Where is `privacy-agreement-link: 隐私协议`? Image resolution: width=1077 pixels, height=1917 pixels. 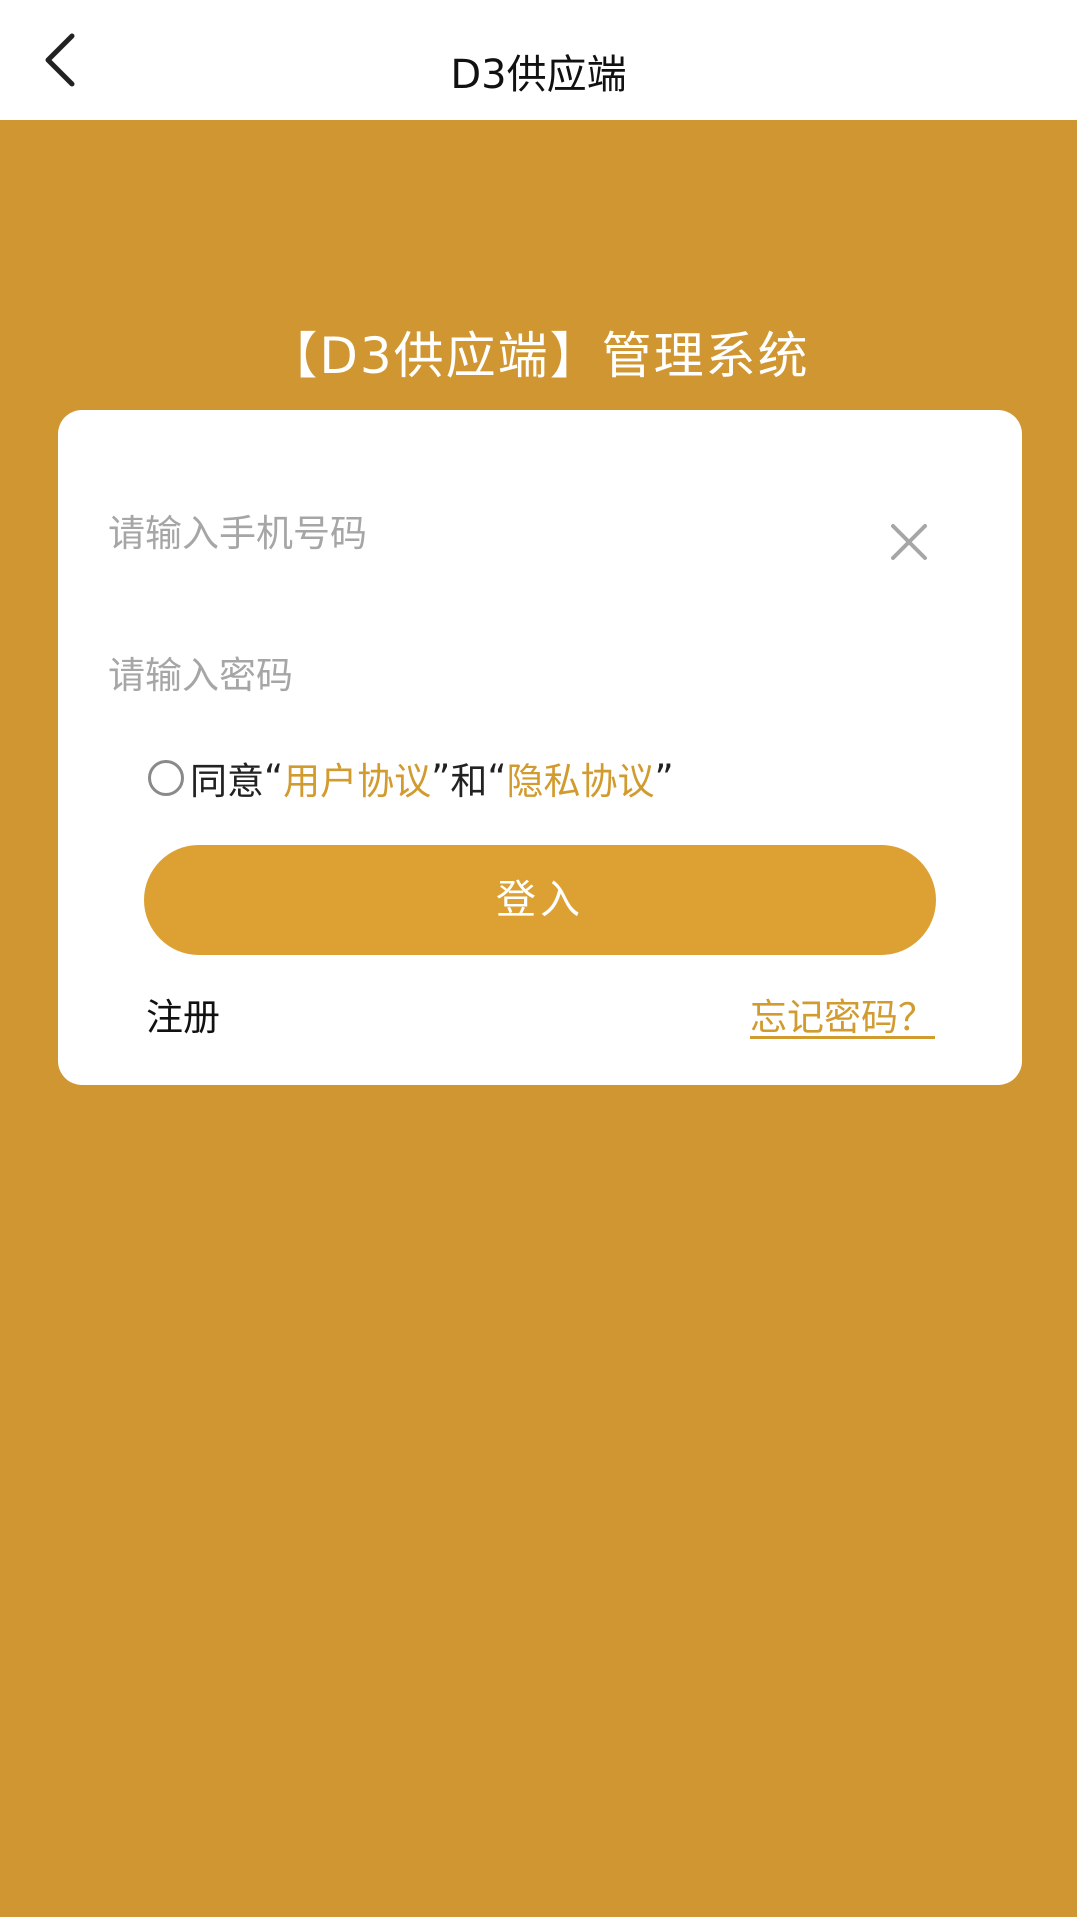
privacy-agreement-link: 隐私协议 is located at coordinates (581, 778).